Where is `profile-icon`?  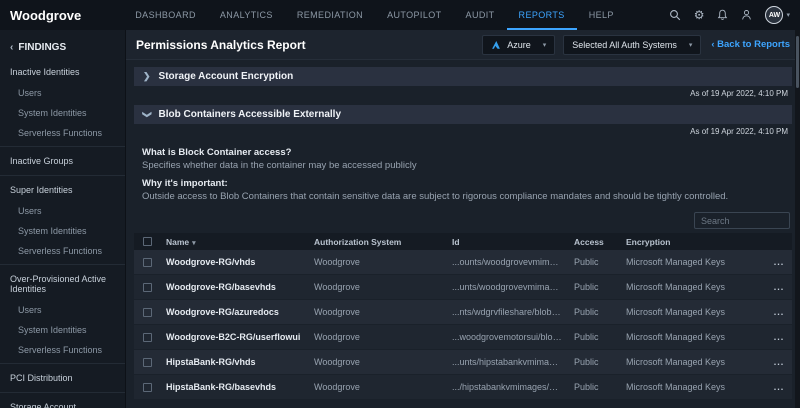
profile-icon is located at coordinates (746, 15).